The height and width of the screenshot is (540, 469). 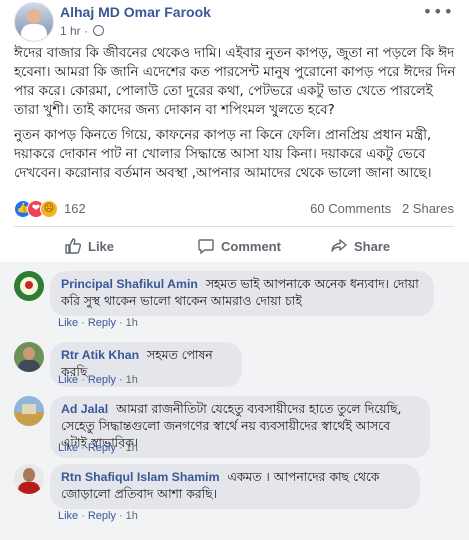 I want to click on post-actions: Like Comment Share, so click(x=234, y=246).